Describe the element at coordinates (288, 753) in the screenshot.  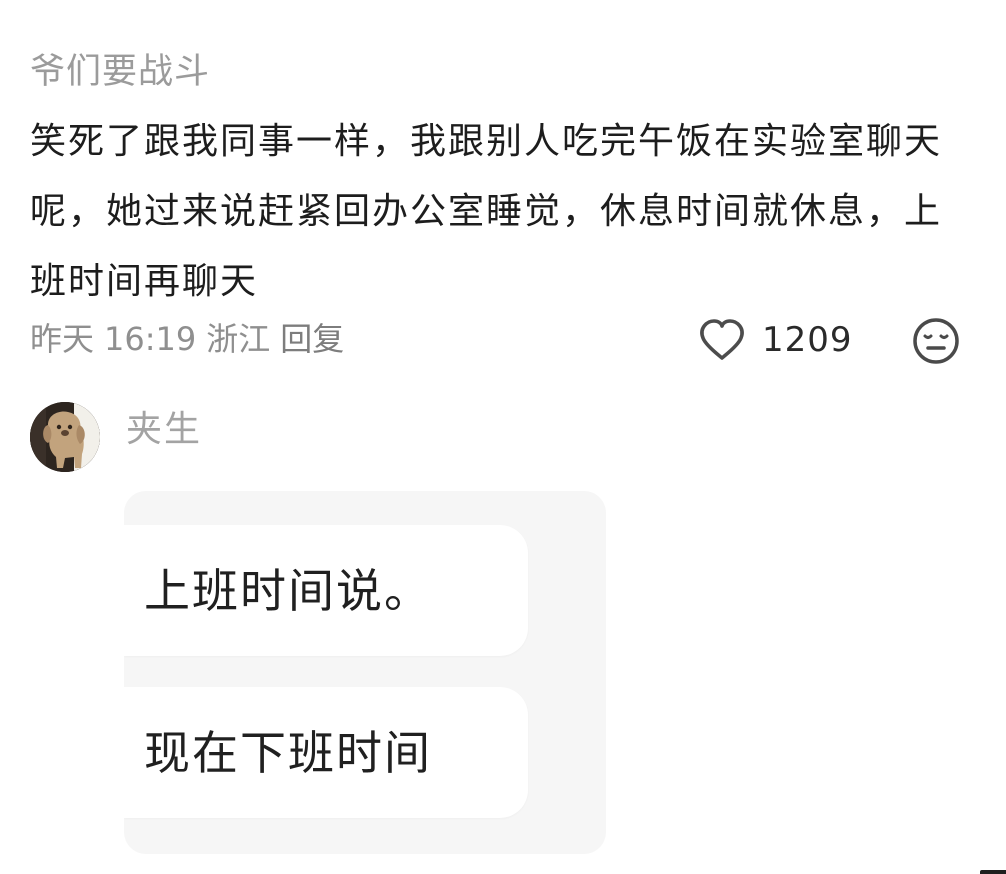
I see `chat-message: 现在下班时间` at that location.